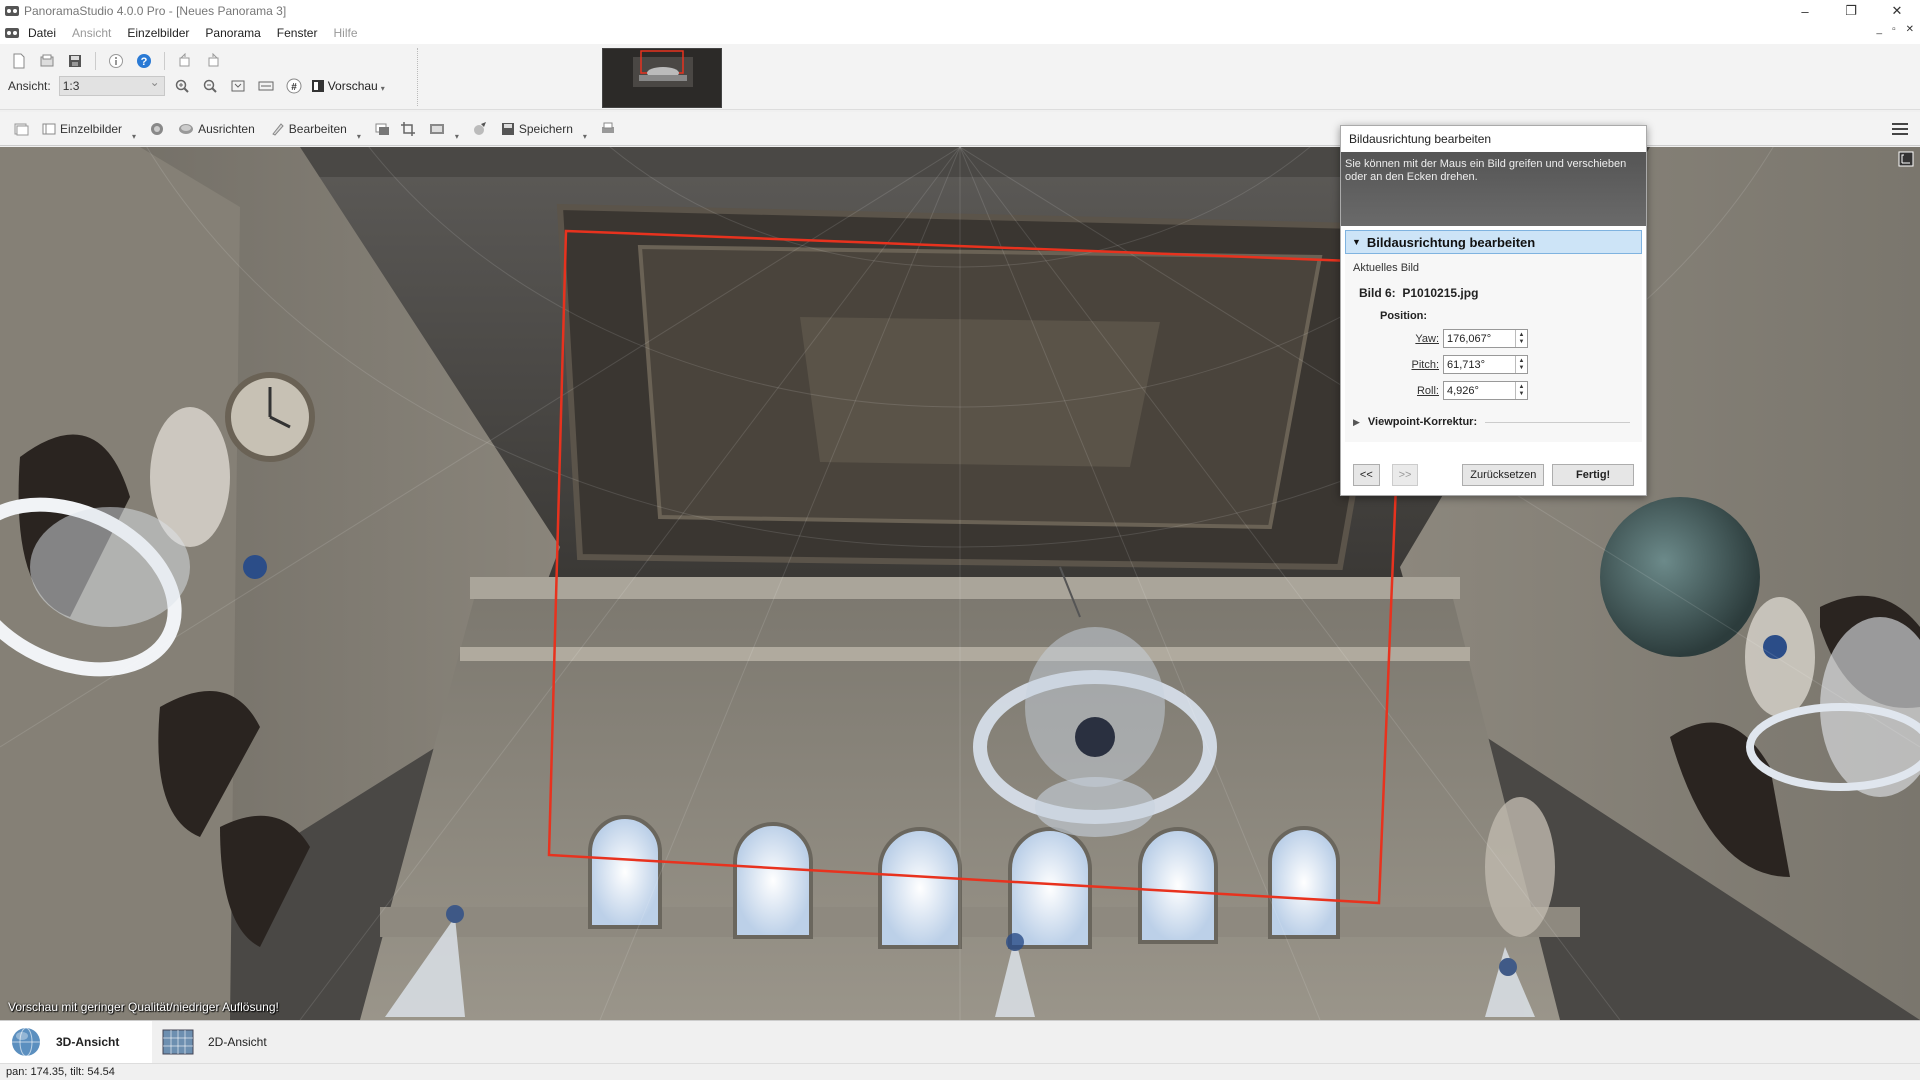 The width and height of the screenshot is (1920, 1080). Describe the element at coordinates (480, 129) in the screenshot. I see `color-correction-icon` at that location.